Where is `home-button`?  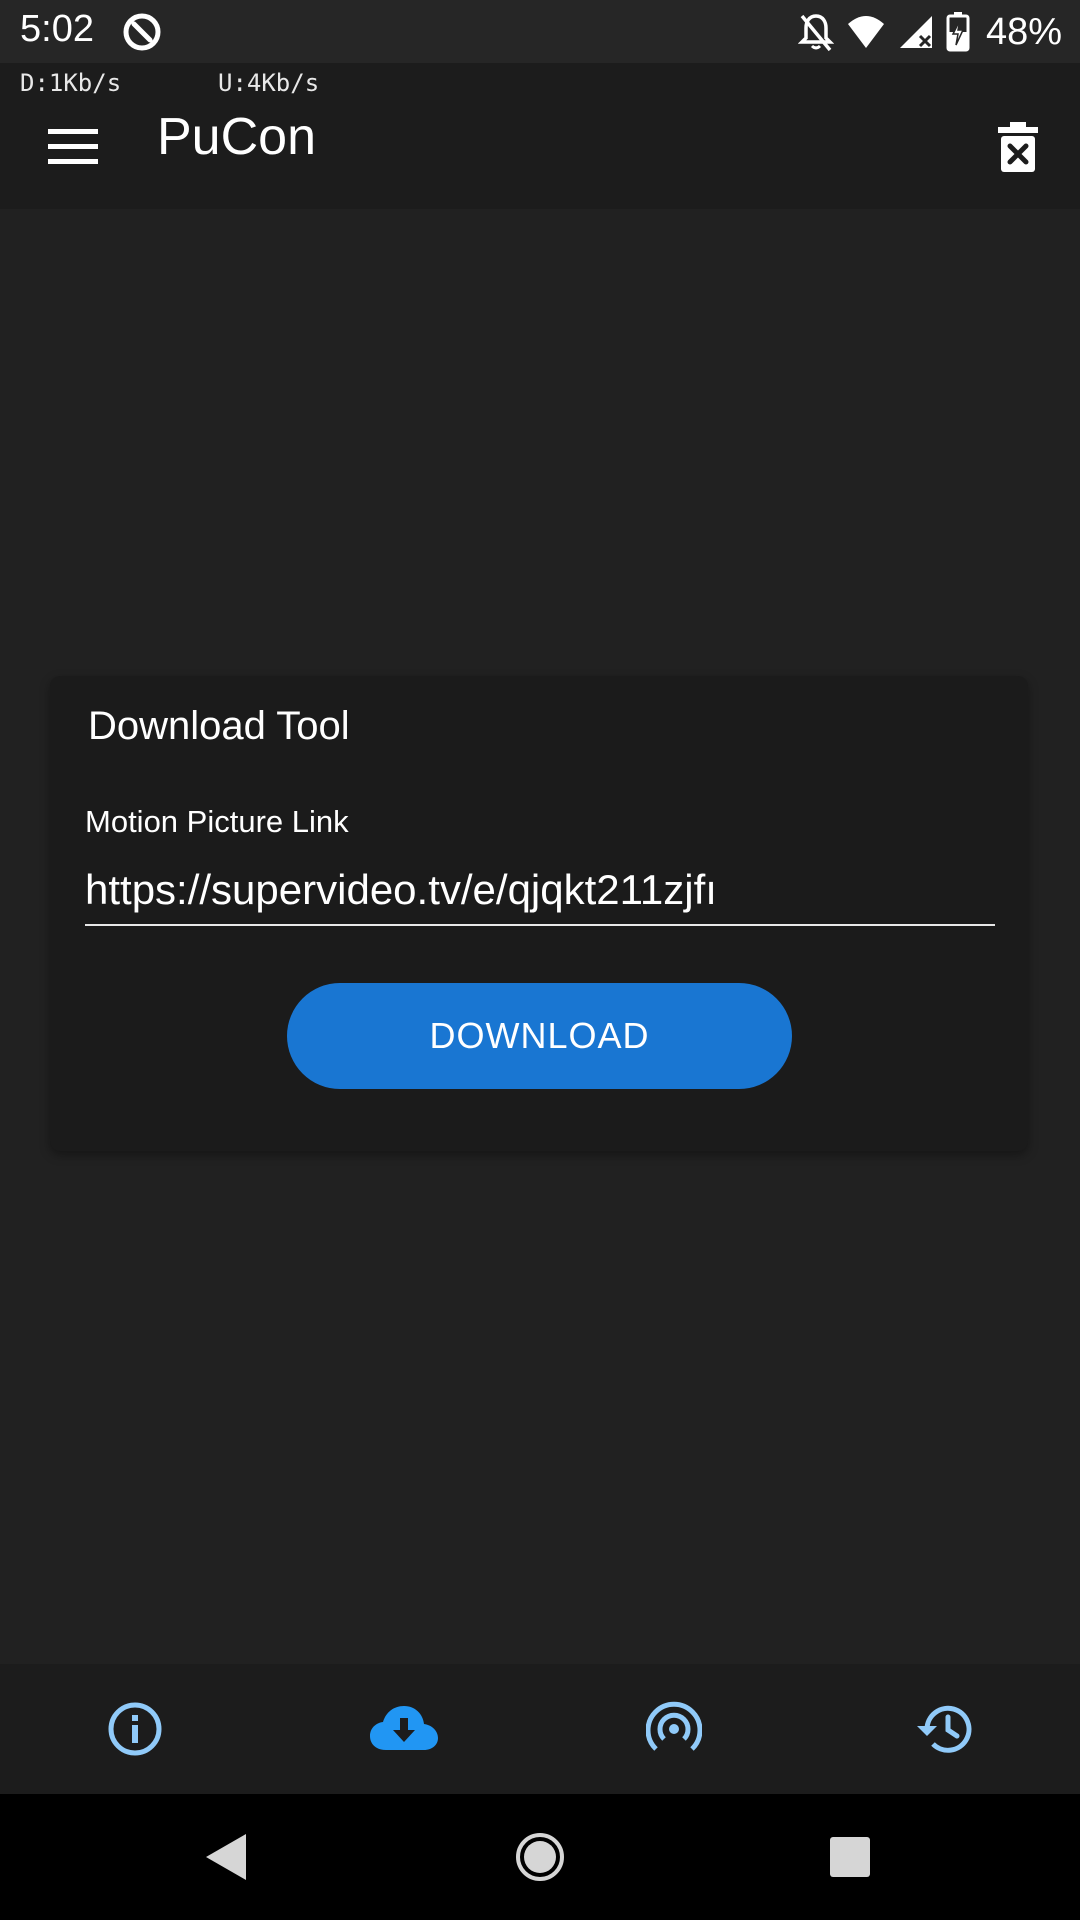
home-button is located at coordinates (540, 1857).